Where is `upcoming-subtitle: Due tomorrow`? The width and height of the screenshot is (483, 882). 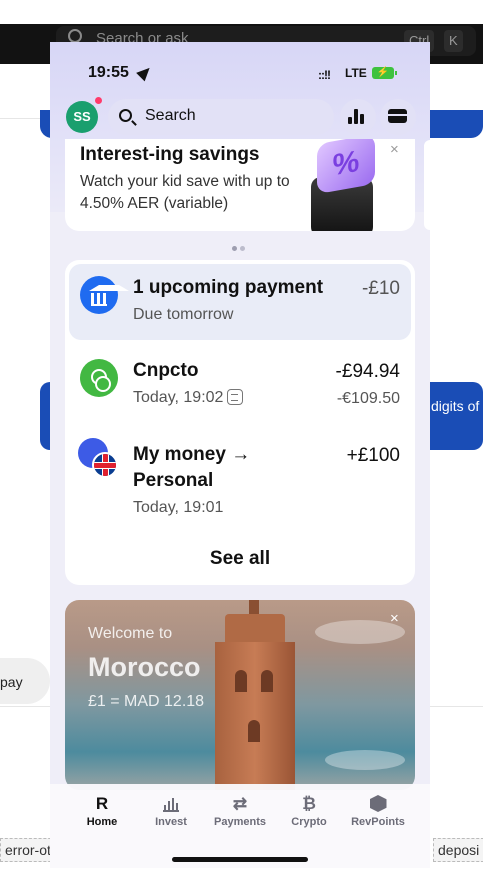 upcoming-subtitle: Due tomorrow is located at coordinates (183, 314).